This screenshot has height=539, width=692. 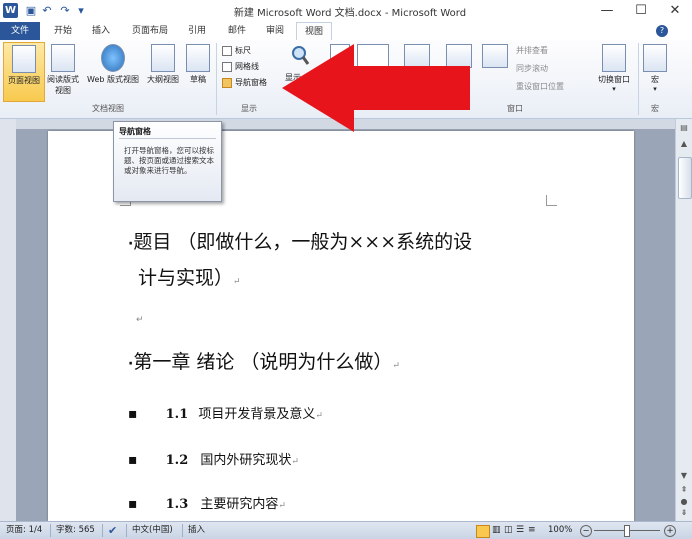 I want to click on section-heading: ▪ 1.3 主要研究内容↵, so click(x=207, y=502).